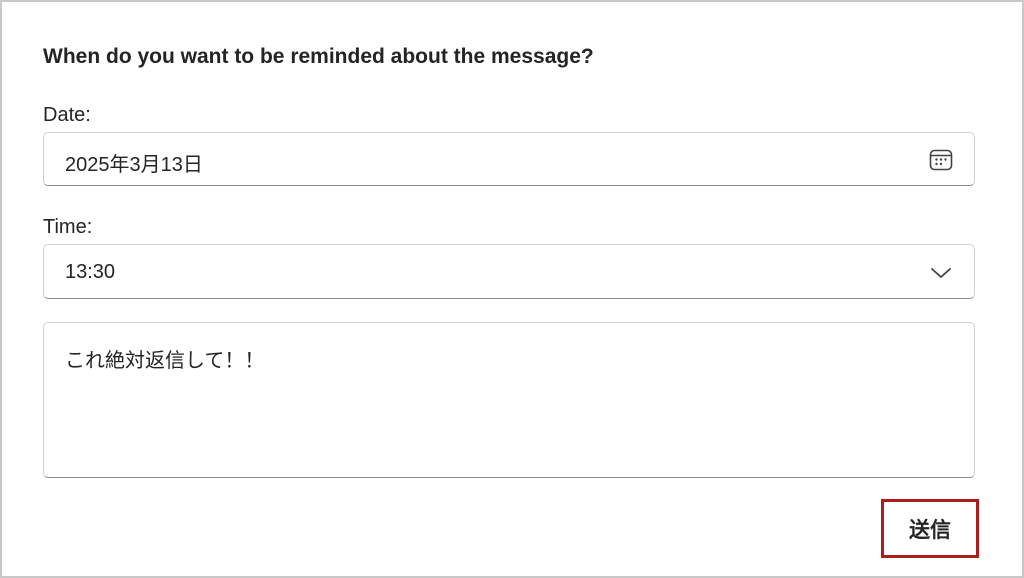  Describe the element at coordinates (509, 271) in the screenshot. I see `time-dropdown: 13:30` at that location.